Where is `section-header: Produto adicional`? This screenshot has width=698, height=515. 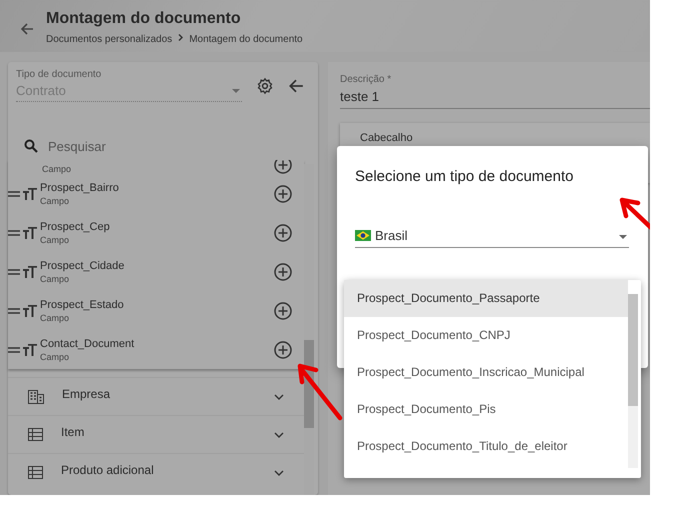
section-header: Produto adicional is located at coordinates (156, 472).